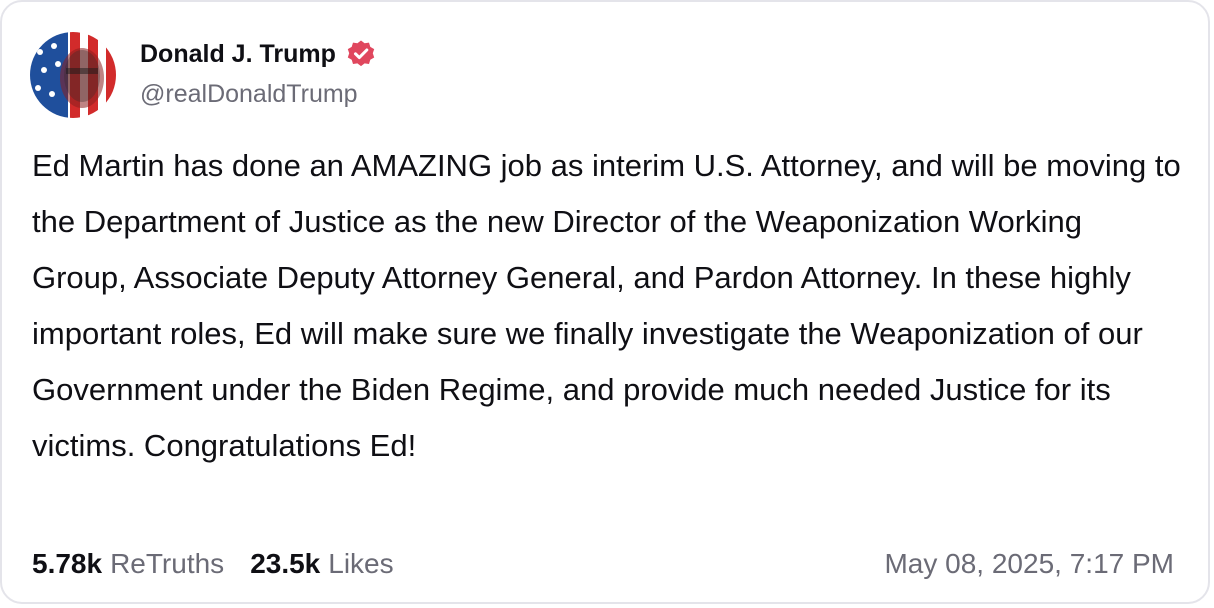 This screenshot has height=608, width=1214. Describe the element at coordinates (361, 54) in the screenshot. I see `verified-badge-icon` at that location.